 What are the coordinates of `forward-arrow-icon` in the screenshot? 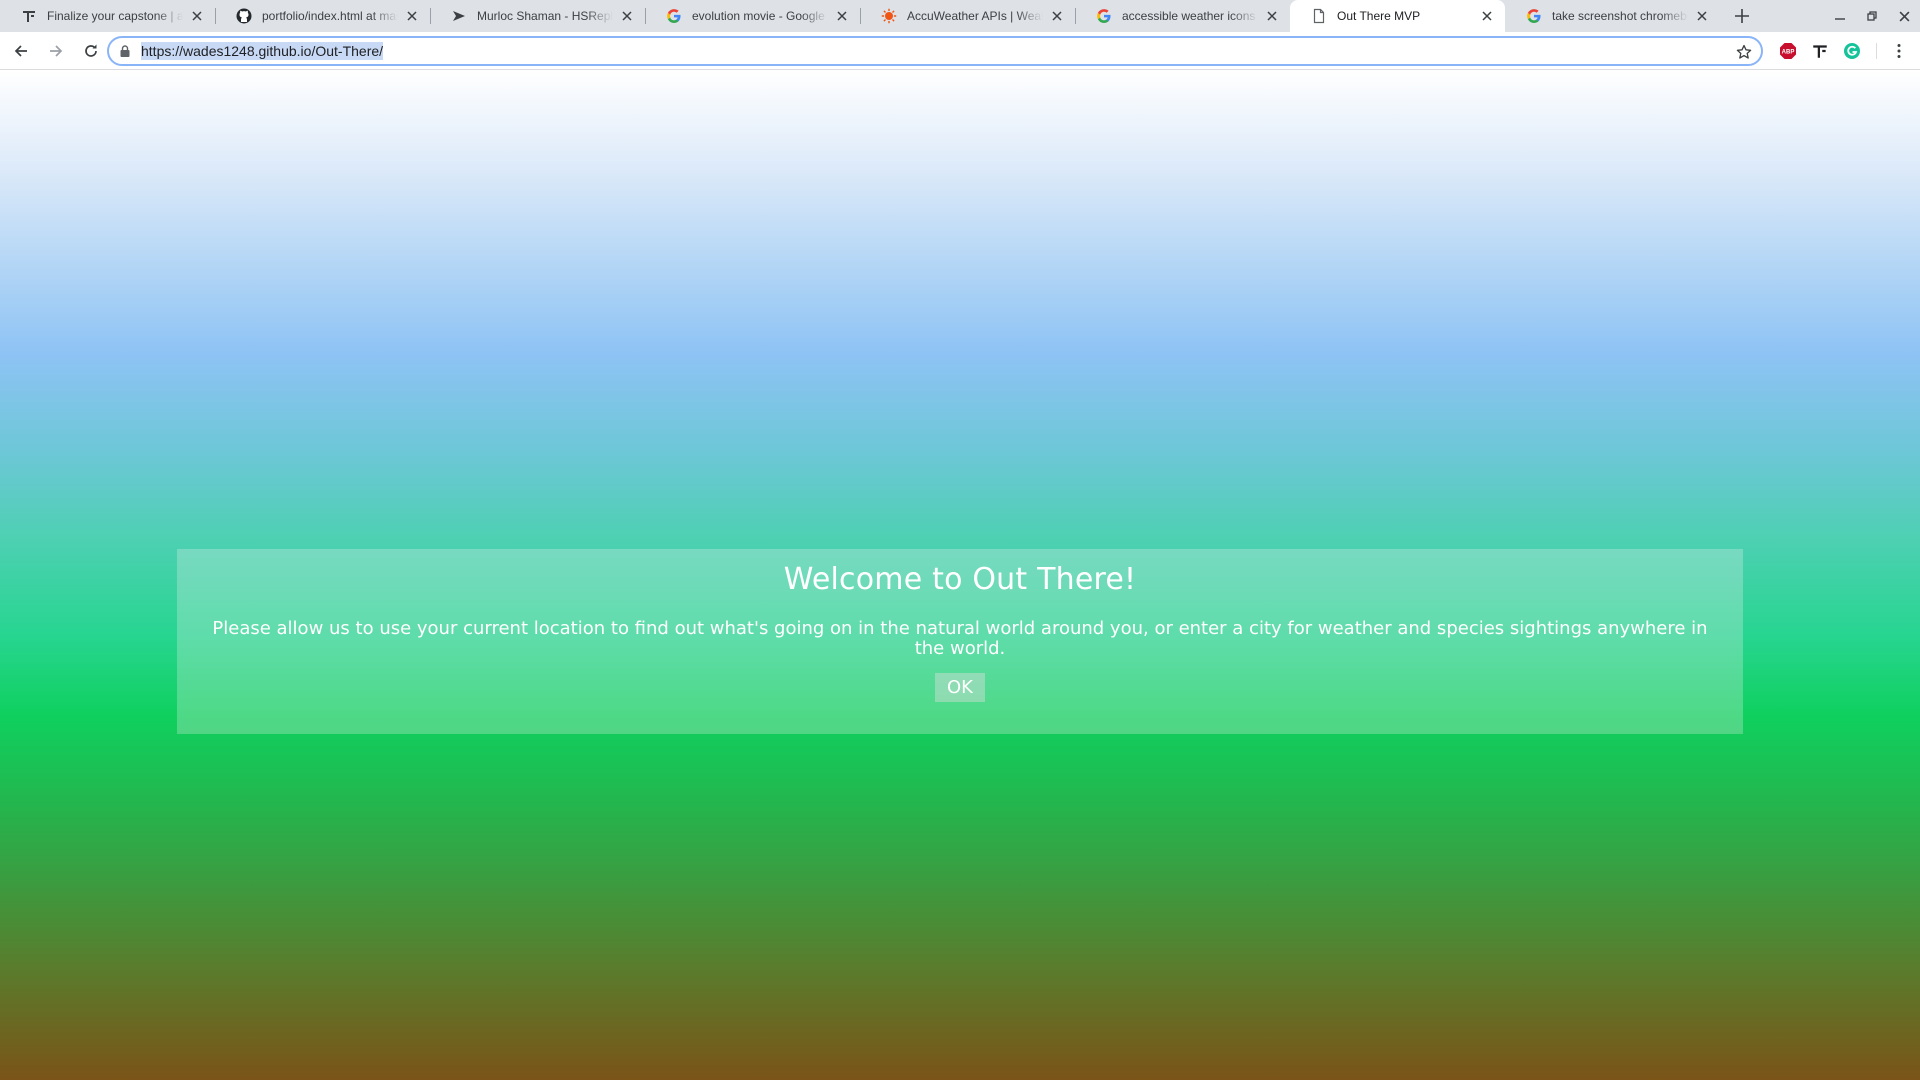 It's located at (56, 50).